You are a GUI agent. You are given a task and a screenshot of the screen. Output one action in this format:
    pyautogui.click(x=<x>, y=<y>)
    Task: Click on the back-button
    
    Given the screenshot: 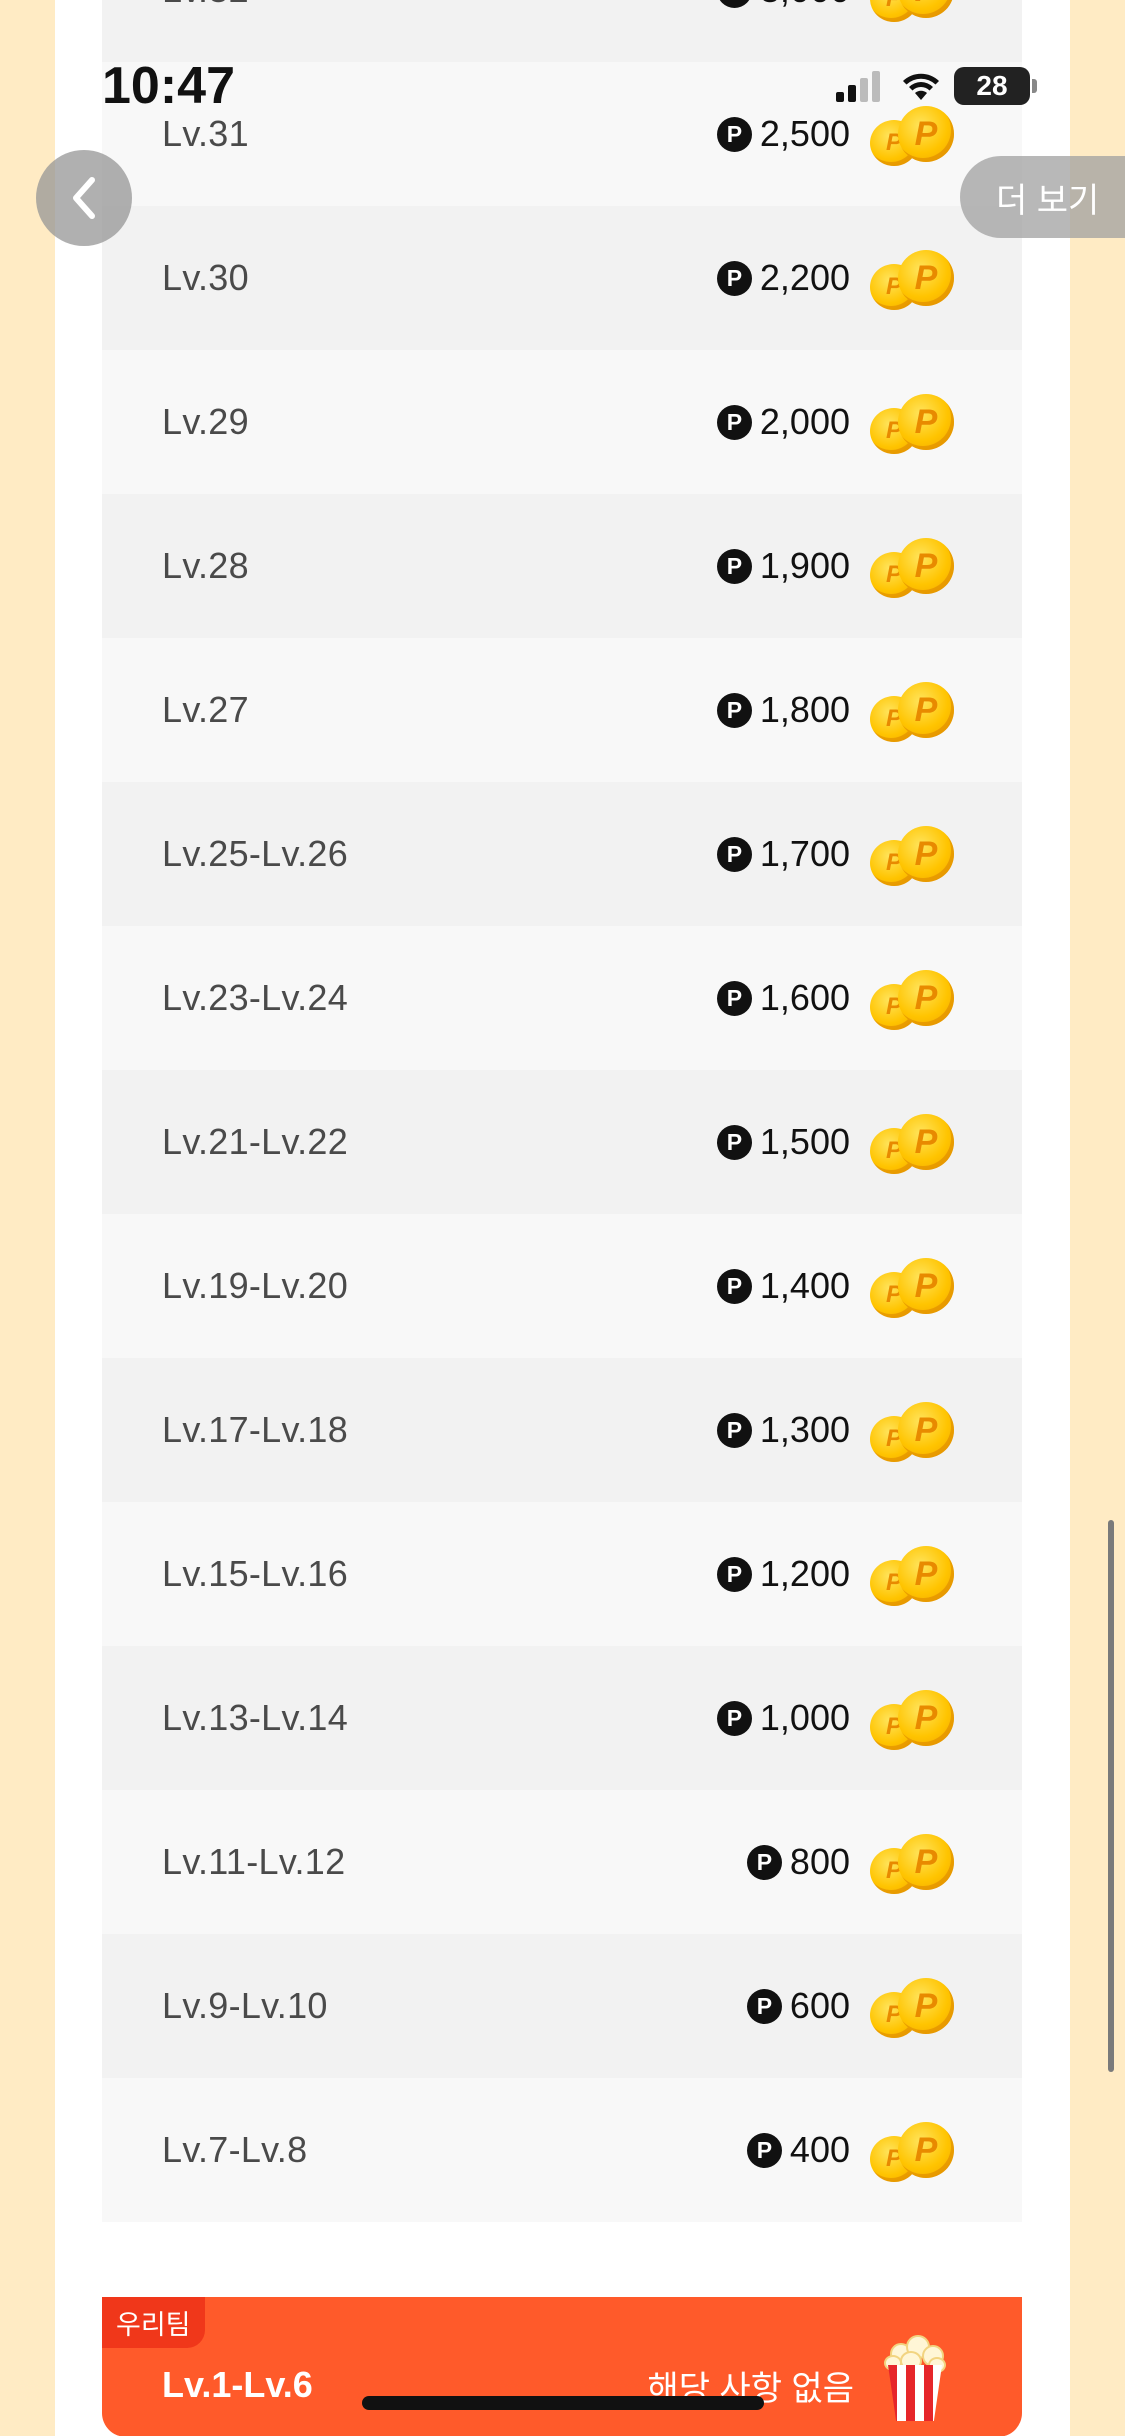 What is the action you would take?
    pyautogui.click(x=84, y=198)
    